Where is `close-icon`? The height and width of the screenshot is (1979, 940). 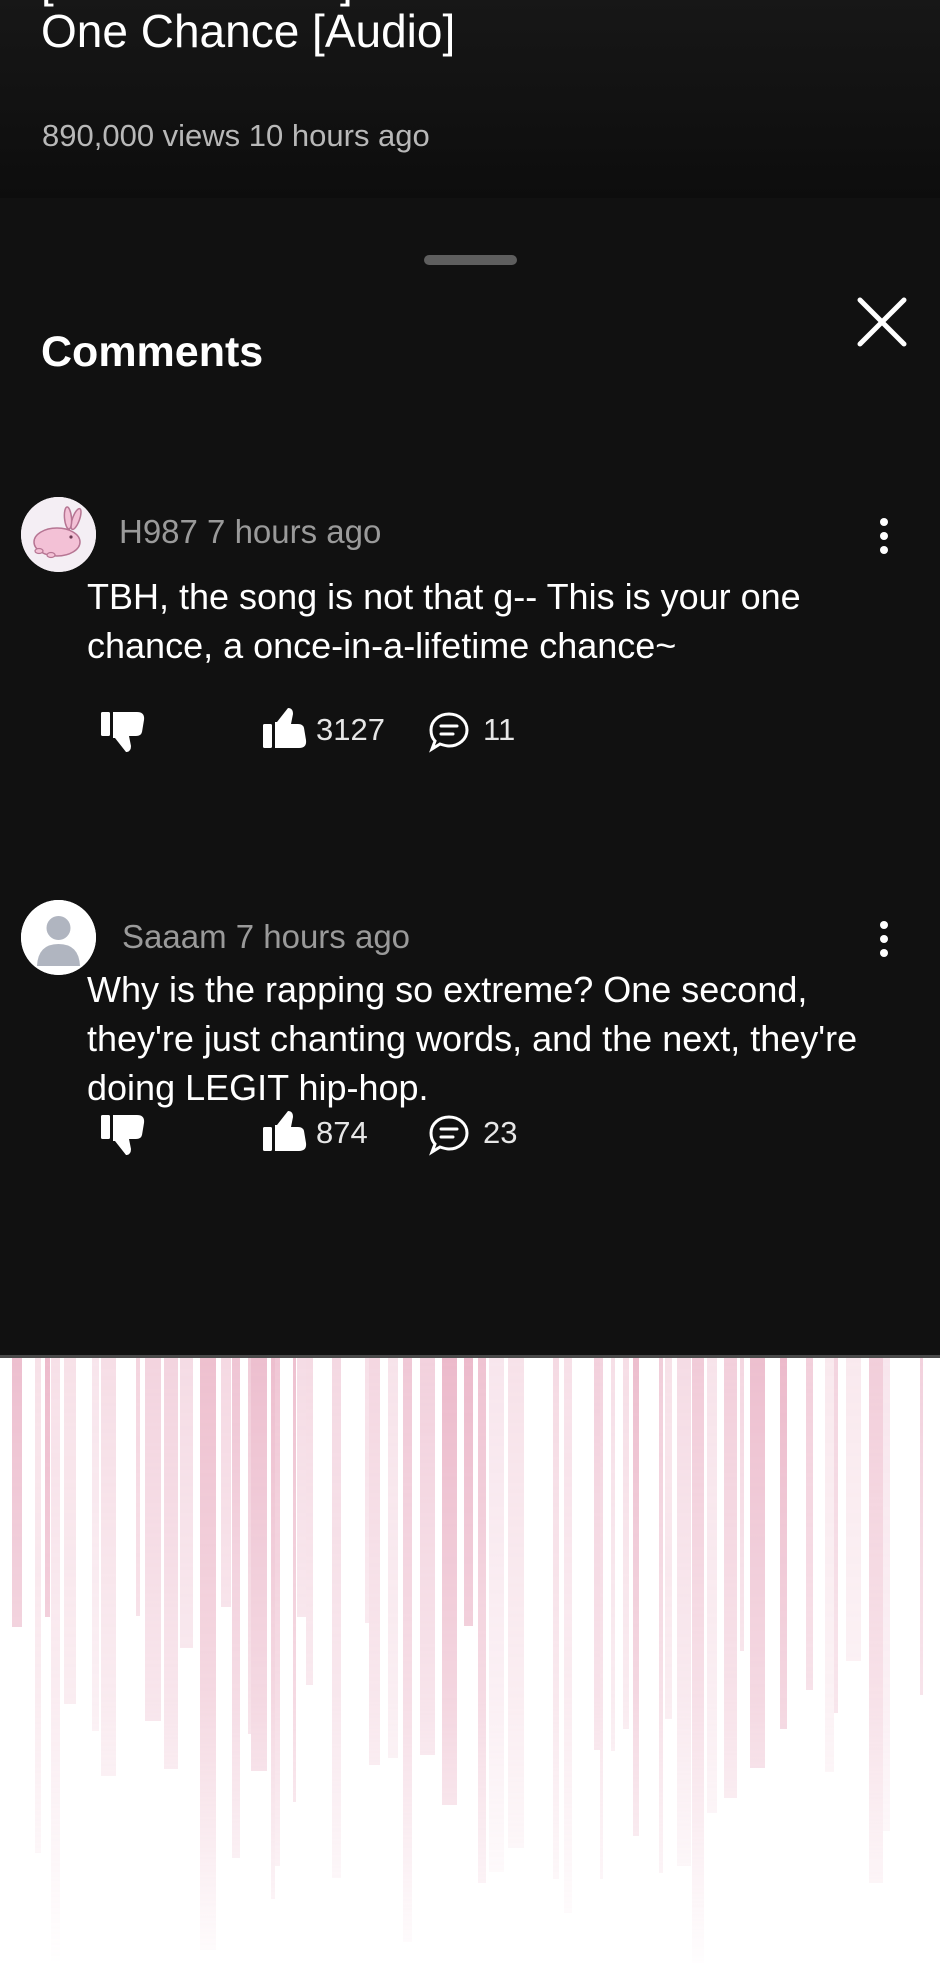
close-icon is located at coordinates (882, 322).